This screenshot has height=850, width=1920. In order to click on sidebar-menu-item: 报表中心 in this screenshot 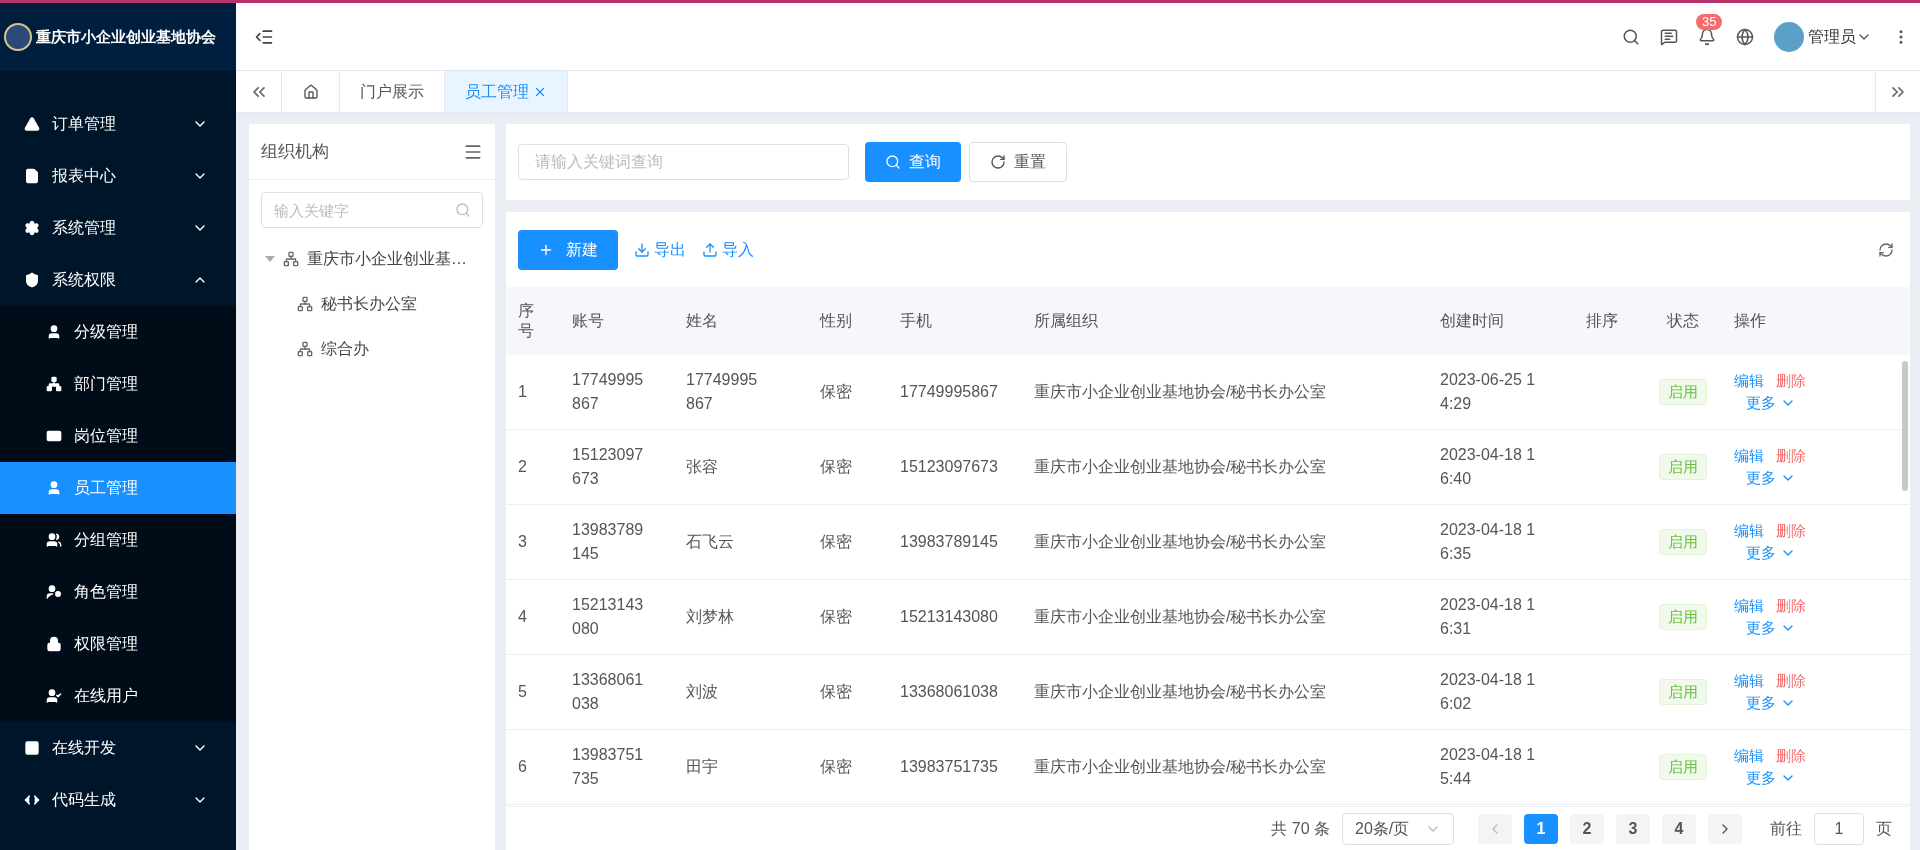, I will do `click(118, 176)`.